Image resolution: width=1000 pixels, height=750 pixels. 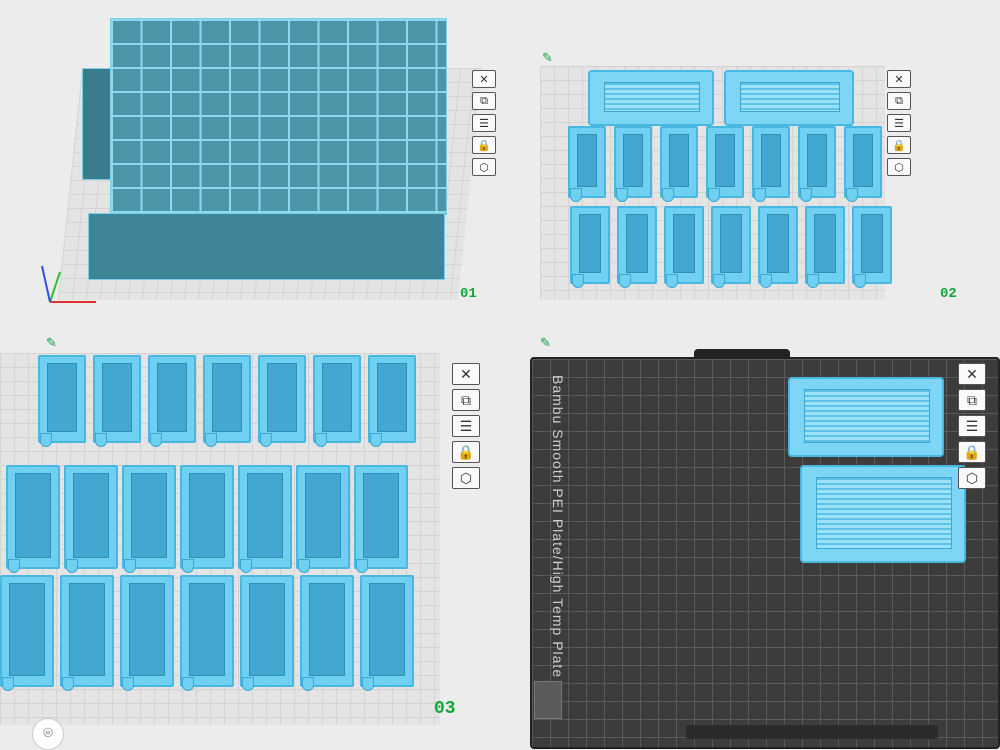 I want to click on view-reset-icon: ⌾, so click(x=48, y=734).